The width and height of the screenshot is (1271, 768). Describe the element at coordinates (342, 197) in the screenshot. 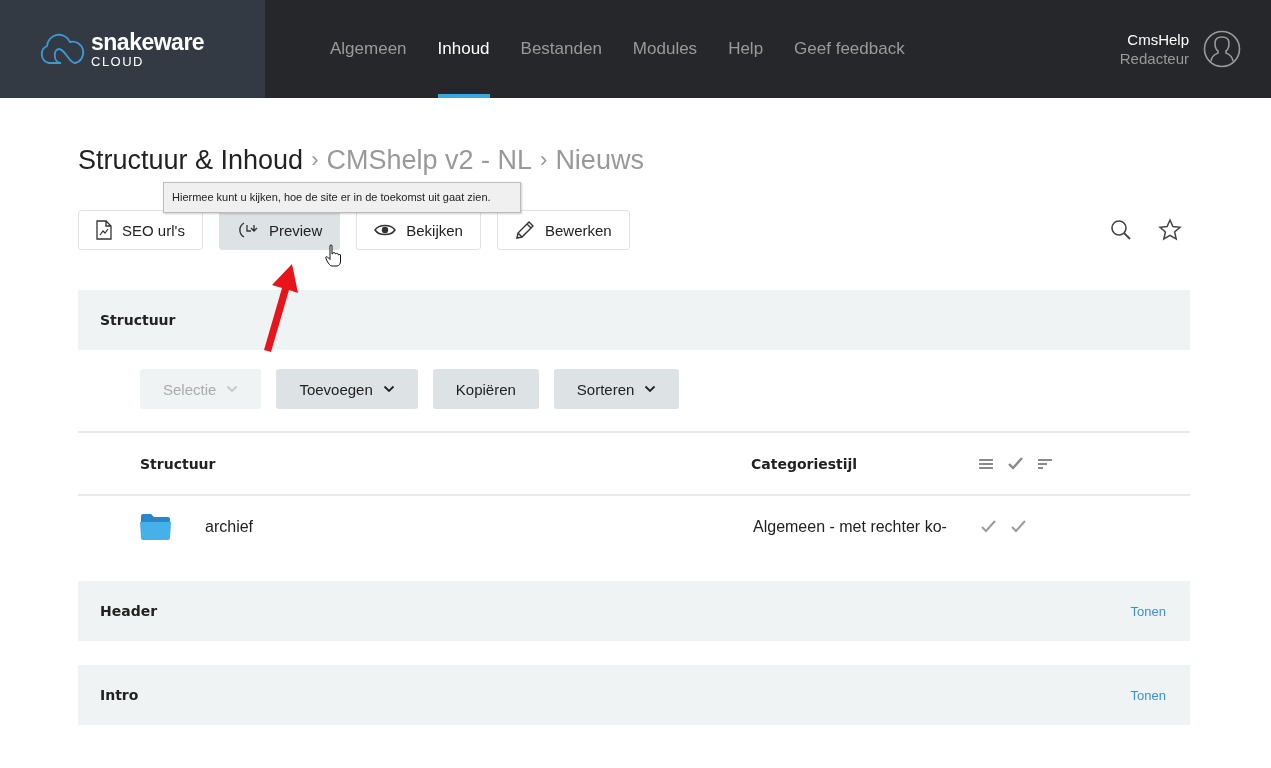

I see `tooltip: Hiermee kunt u kijken, hoe de site er in de toekomst uit gaat zien.` at that location.